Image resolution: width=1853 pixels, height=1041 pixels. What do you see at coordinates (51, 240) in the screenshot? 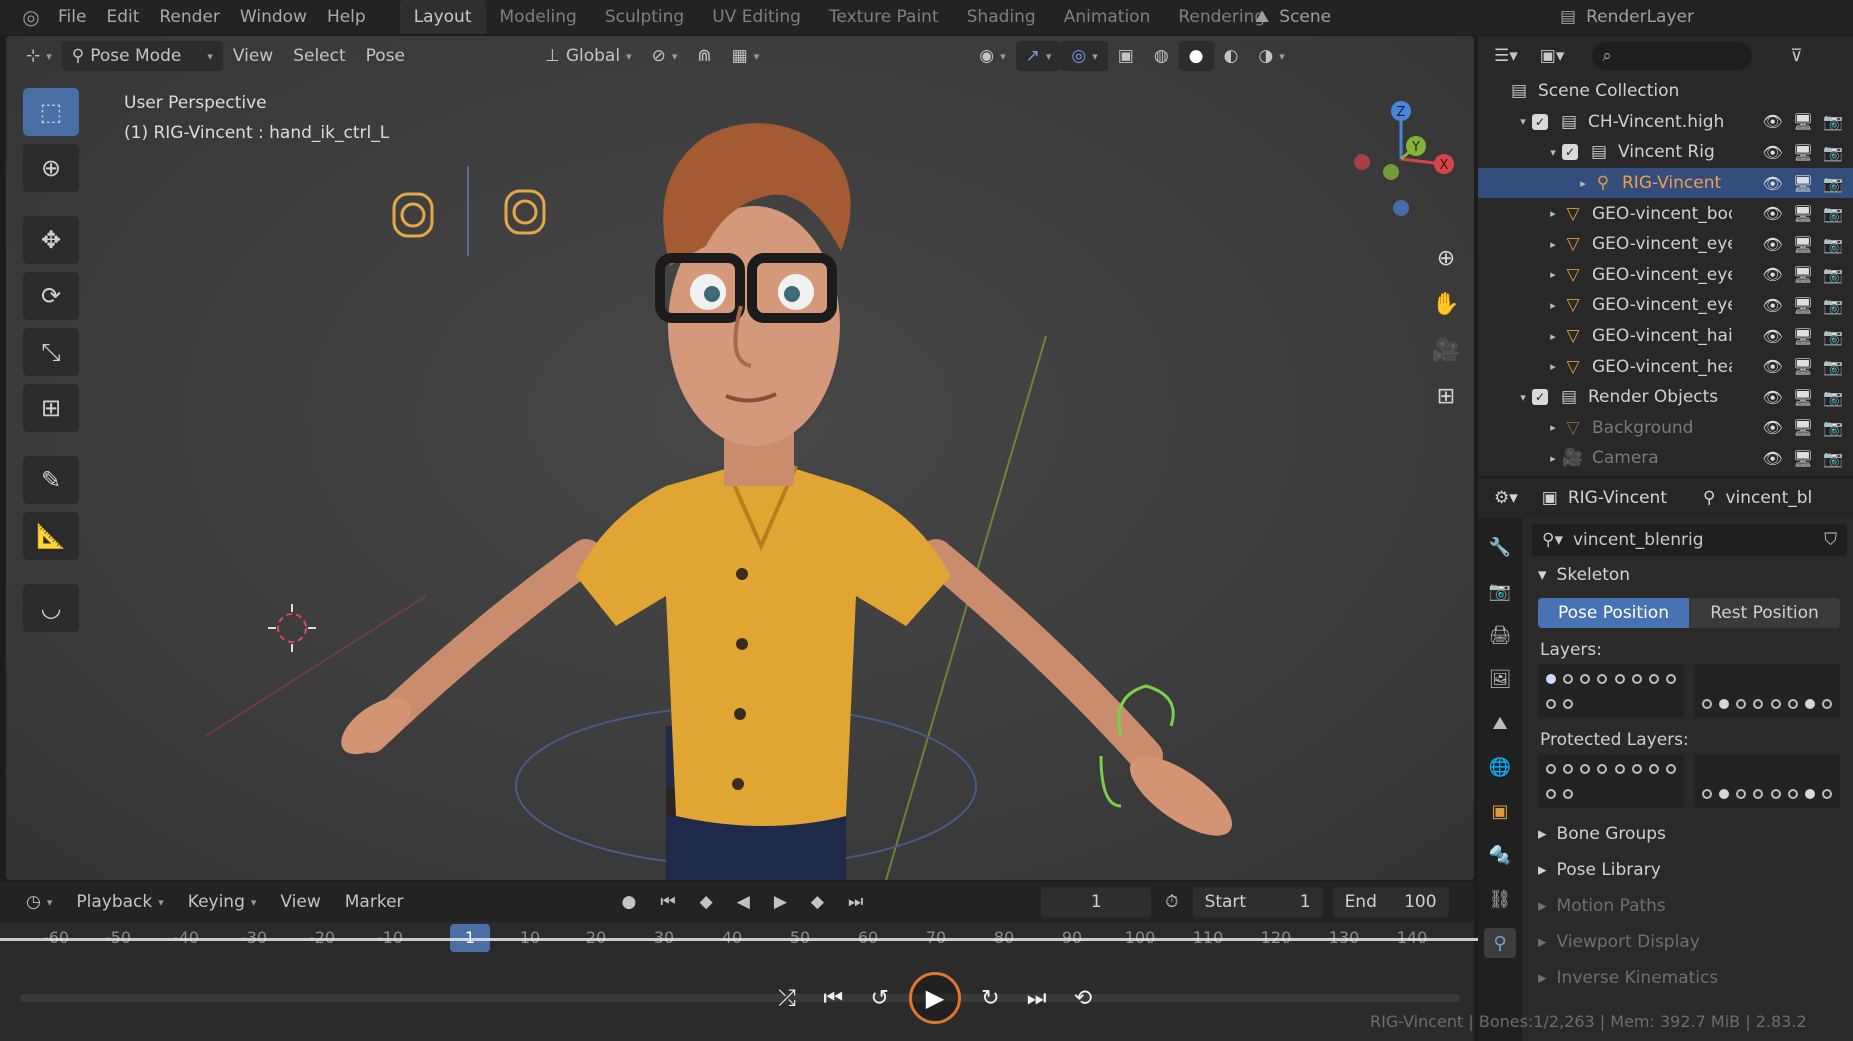
I see `move-tool: ✥` at bounding box center [51, 240].